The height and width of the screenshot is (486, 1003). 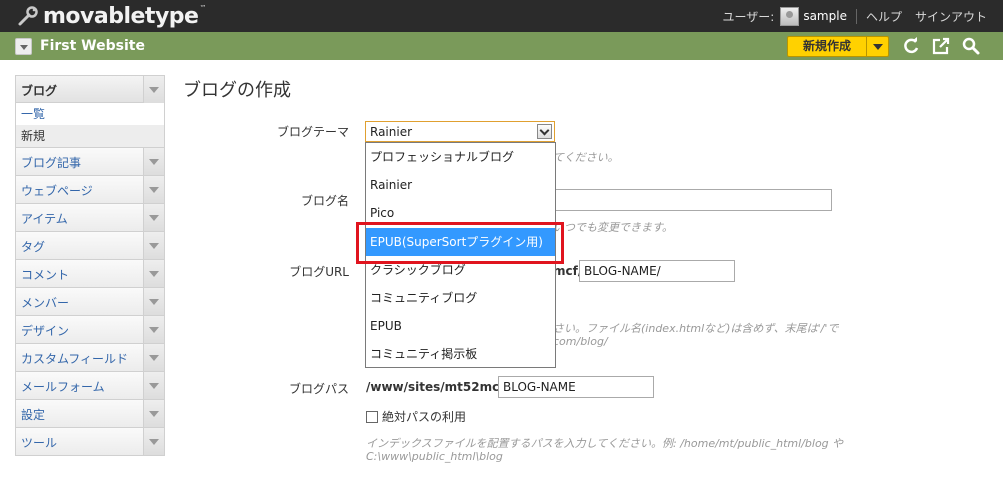 What do you see at coordinates (44, 219) in the screenshot?
I see `sidebar-item-label: アイテム` at bounding box center [44, 219].